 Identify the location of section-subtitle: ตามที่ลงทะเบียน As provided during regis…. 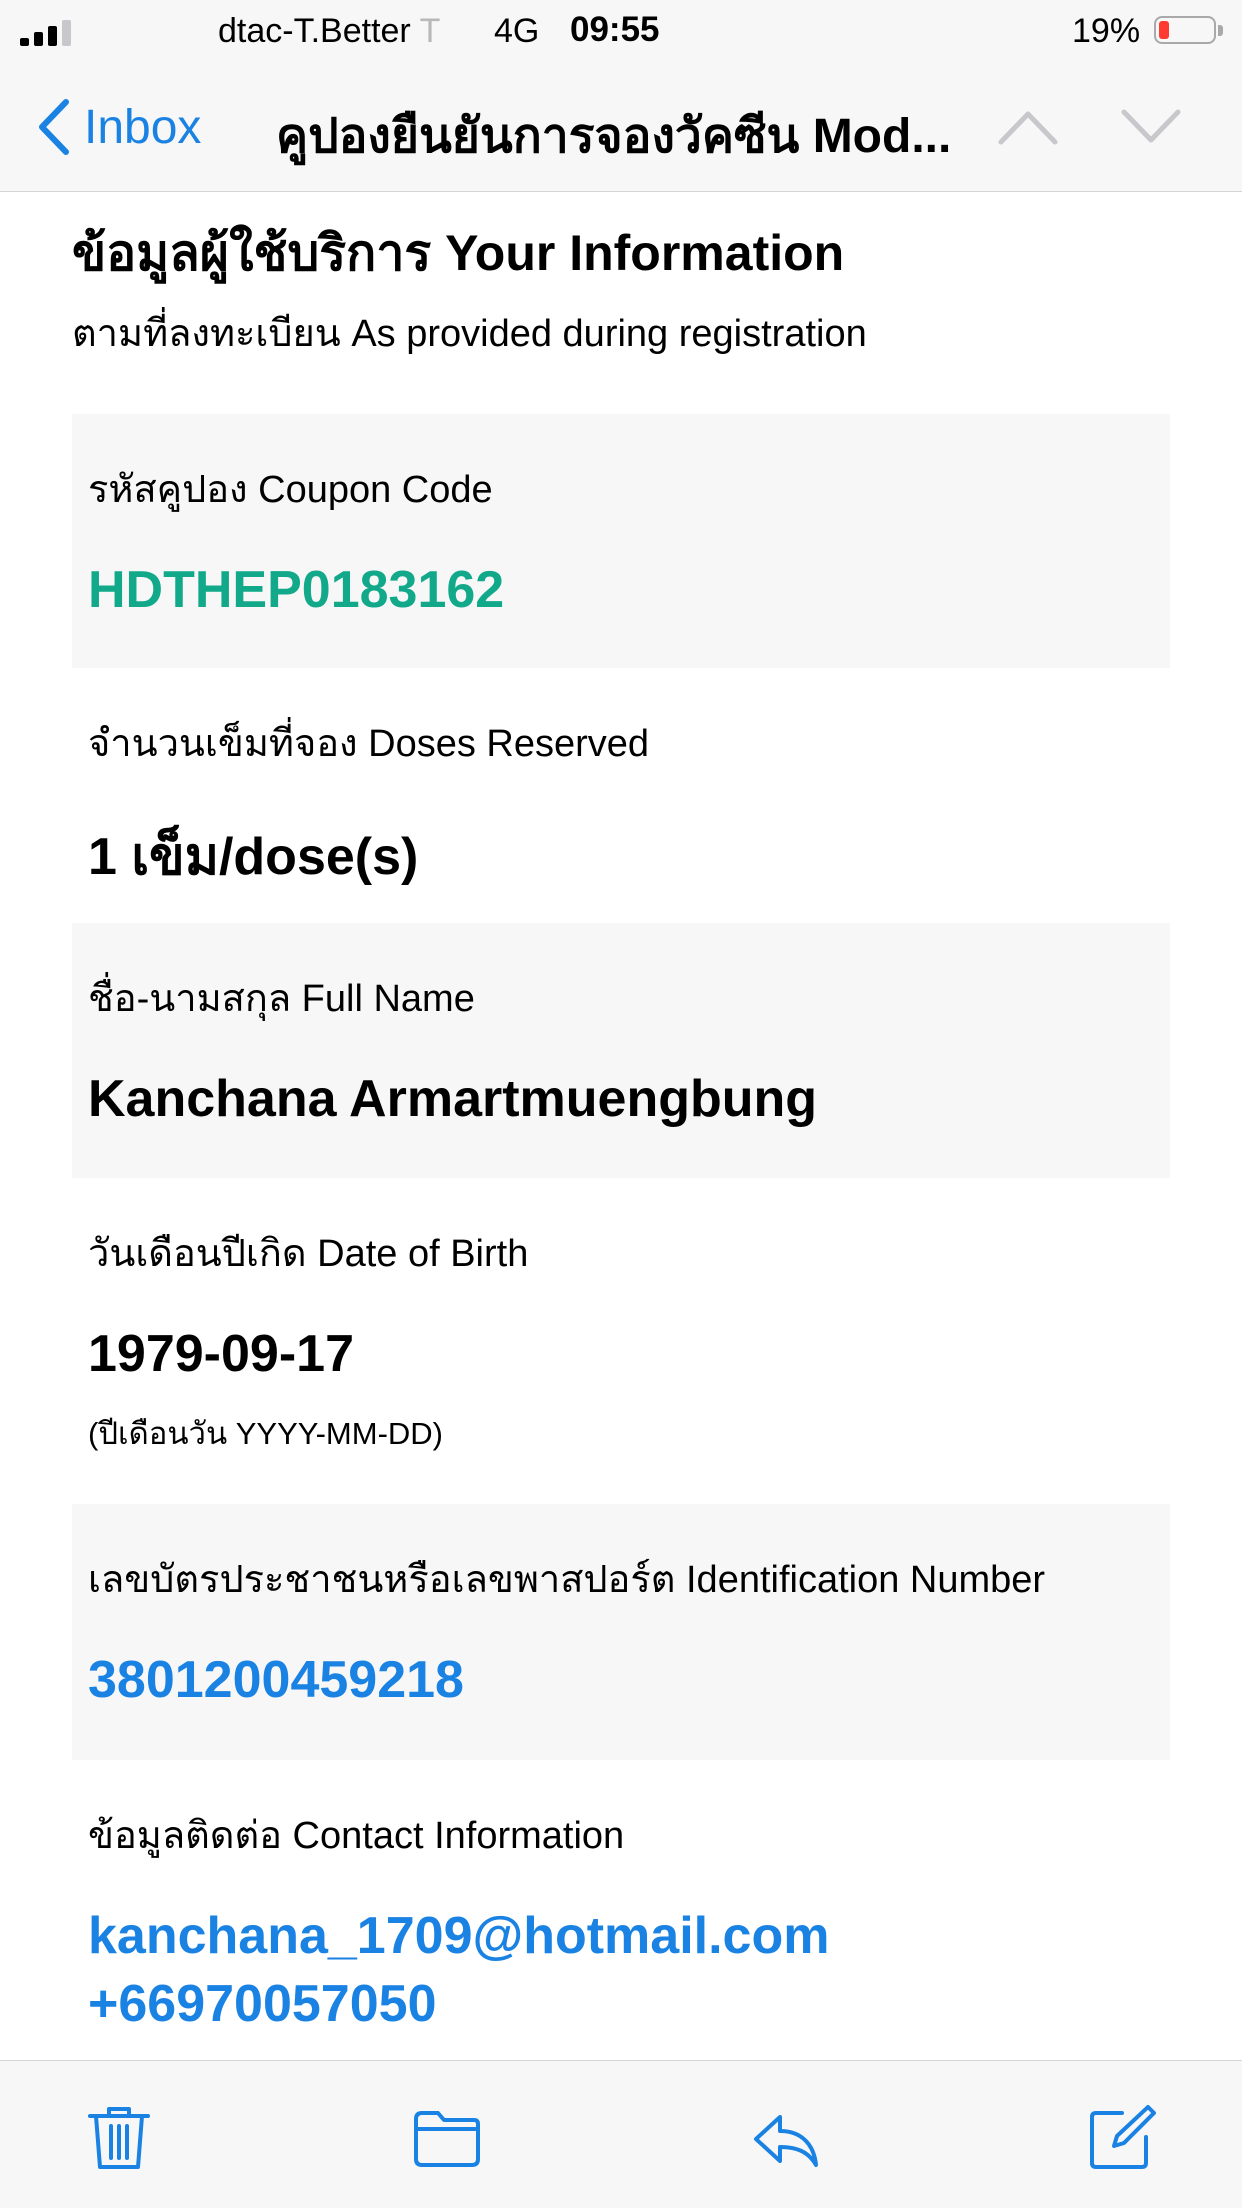
(469, 334).